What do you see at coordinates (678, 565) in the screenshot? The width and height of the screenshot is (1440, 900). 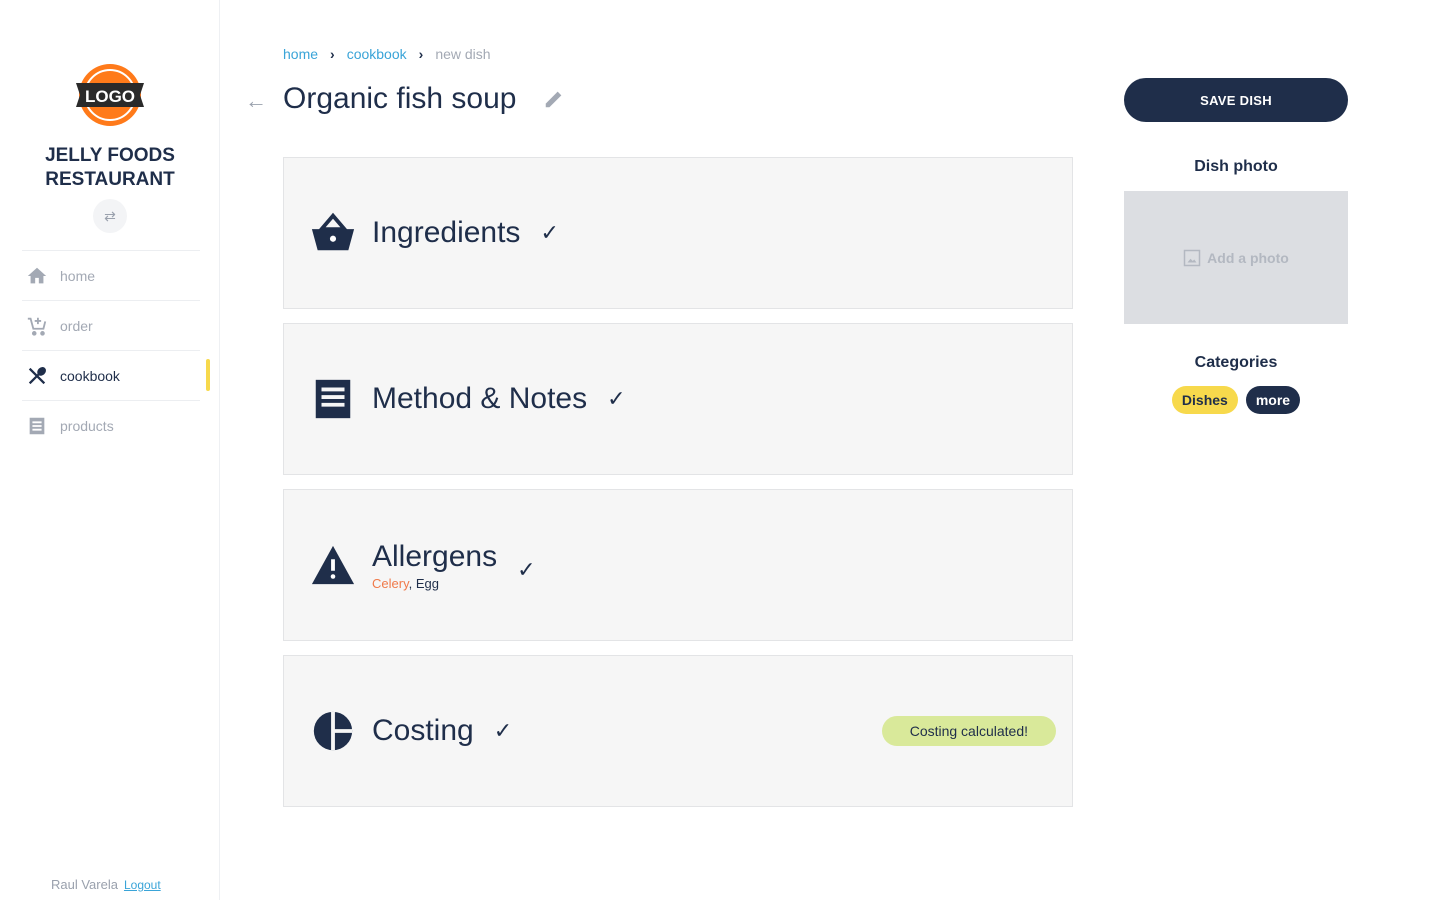 I see `section-allergens: Allergens Celery, Egg ✓` at bounding box center [678, 565].